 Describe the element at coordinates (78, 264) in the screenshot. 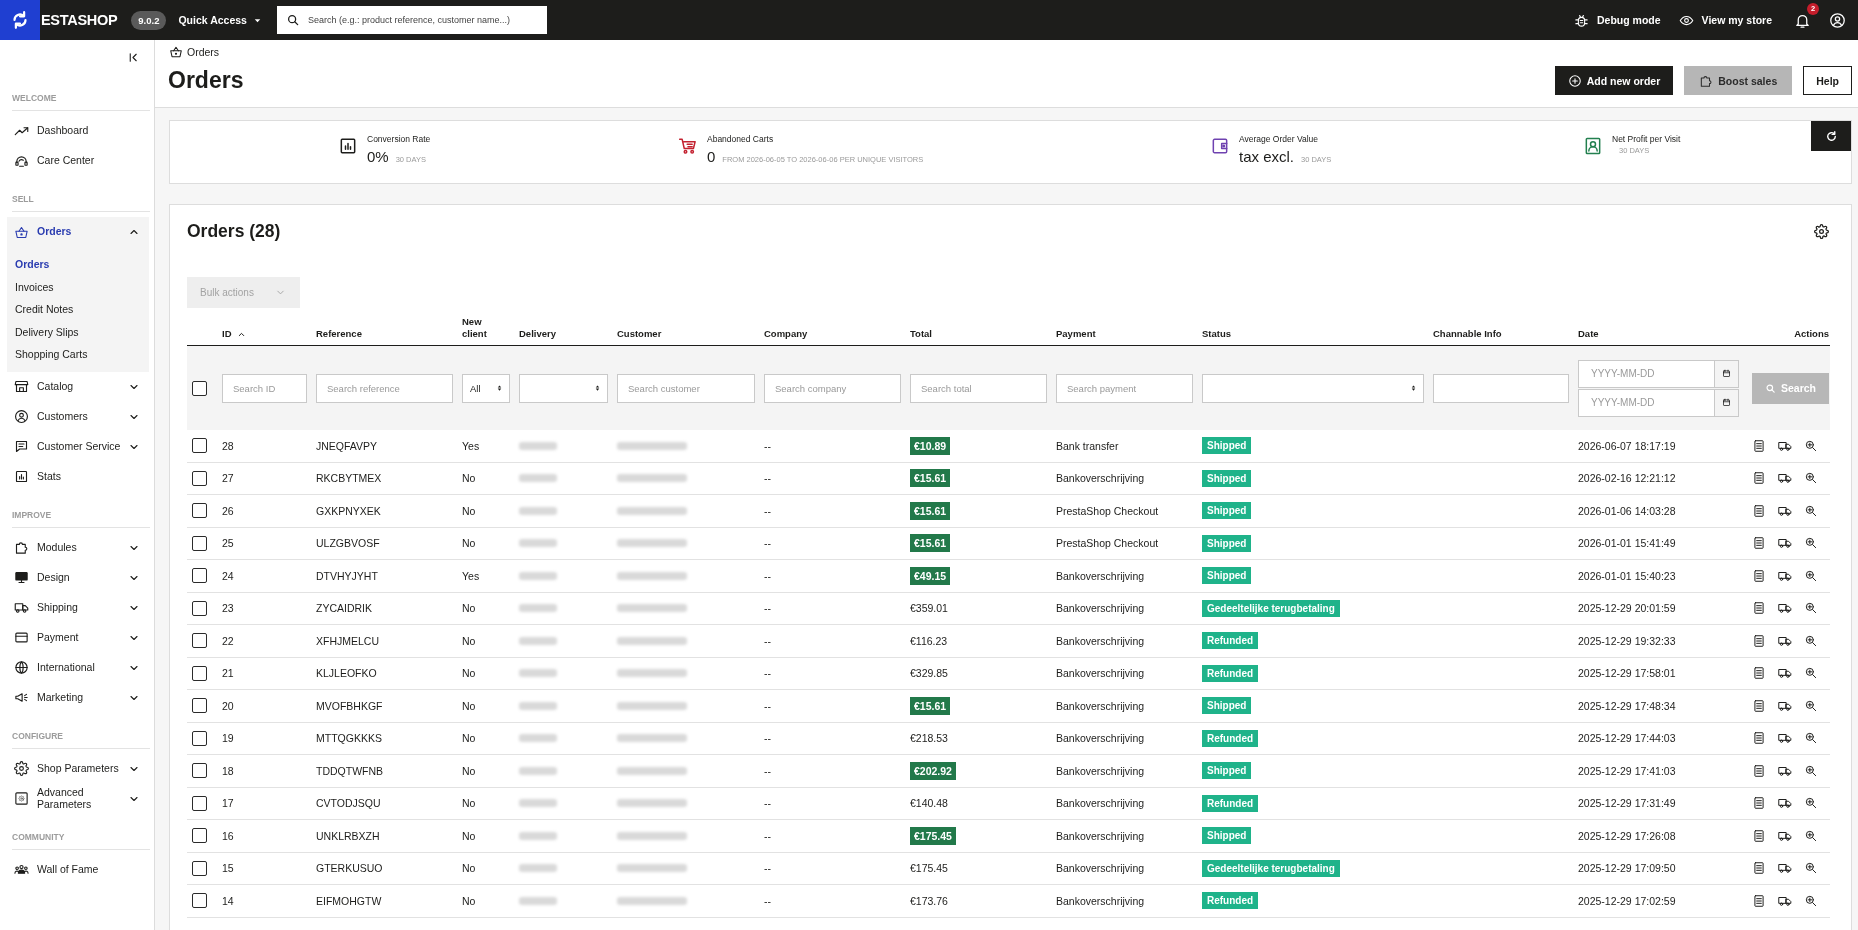

I see `submenu-item: Orders` at that location.